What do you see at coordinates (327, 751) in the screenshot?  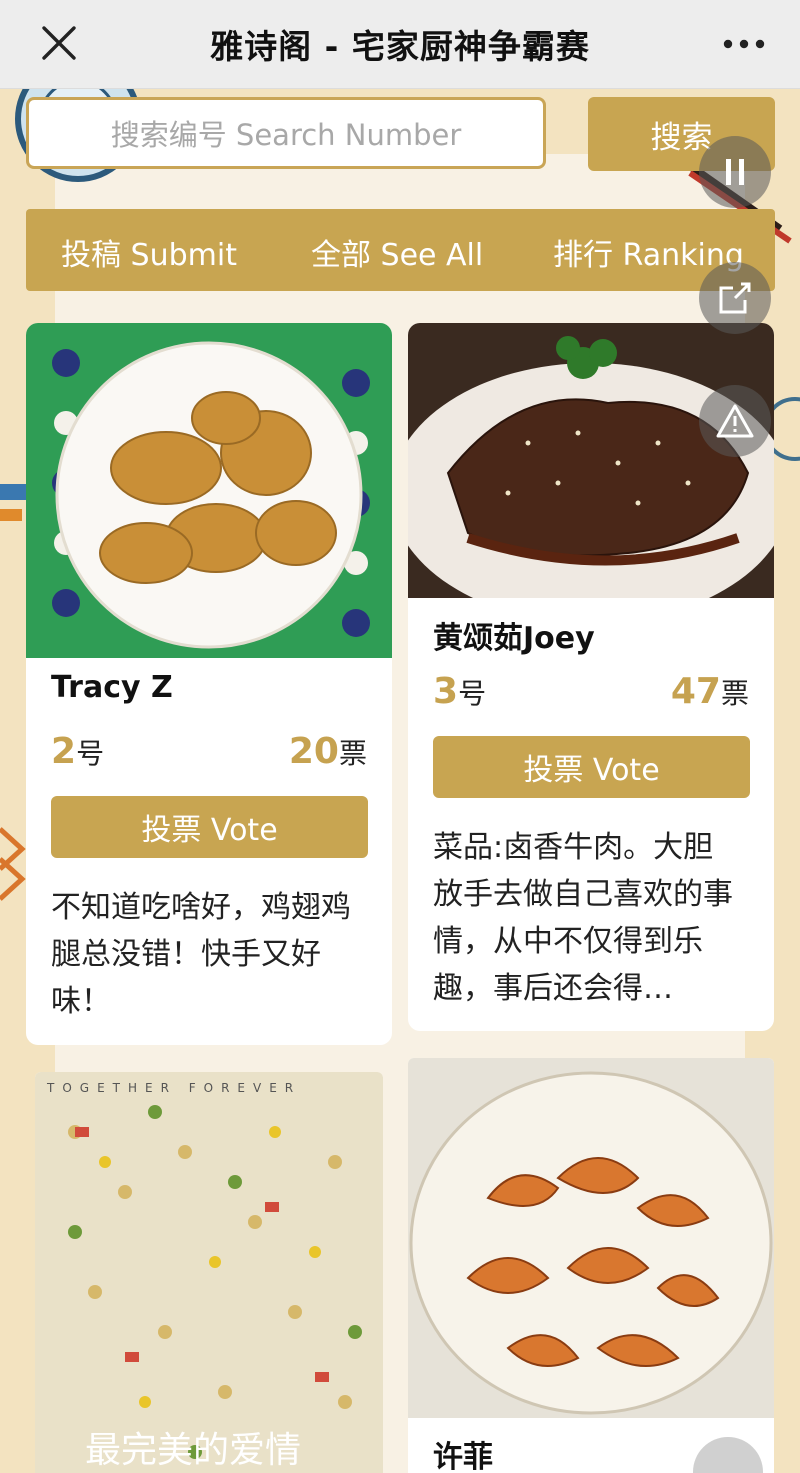 I see `vote-count: 20票` at bounding box center [327, 751].